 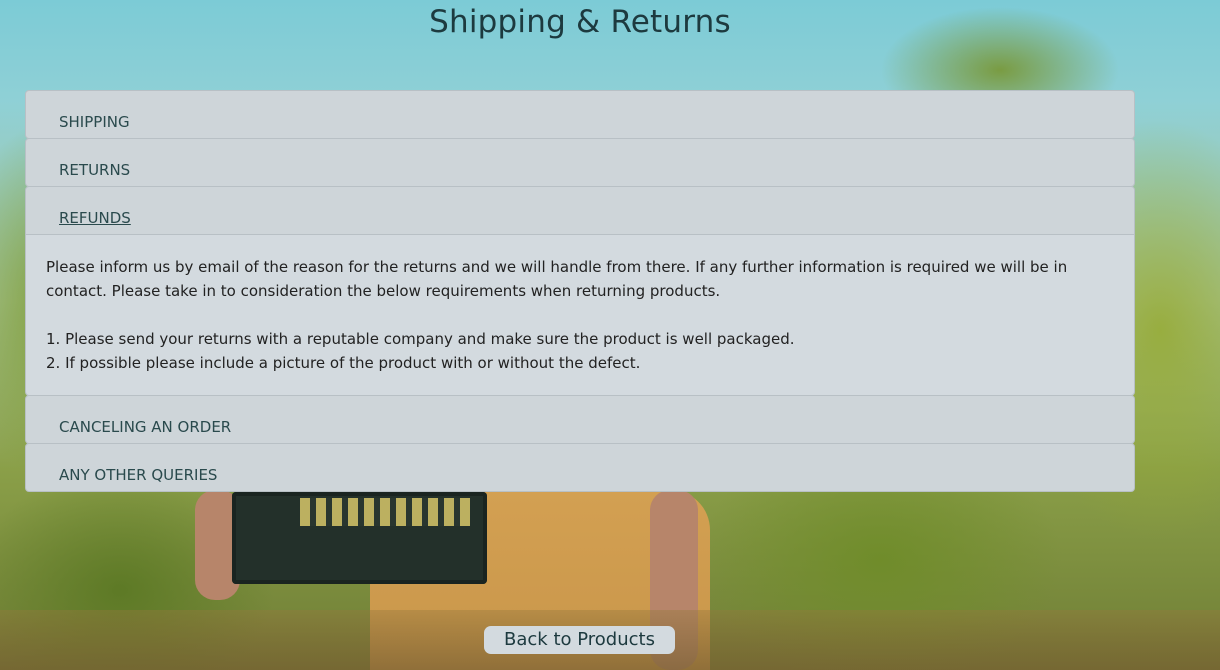 What do you see at coordinates (145, 427) in the screenshot?
I see `accordion-label: CANCELING AN ORDER` at bounding box center [145, 427].